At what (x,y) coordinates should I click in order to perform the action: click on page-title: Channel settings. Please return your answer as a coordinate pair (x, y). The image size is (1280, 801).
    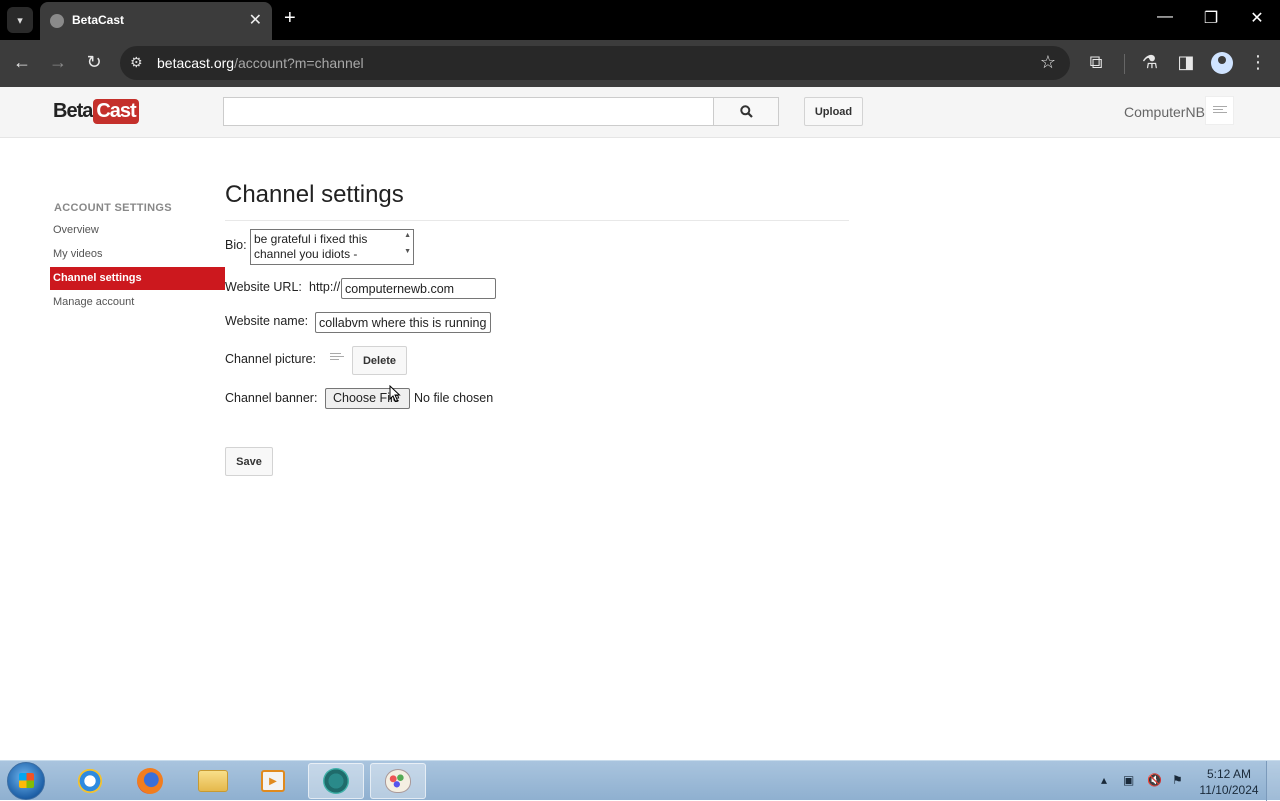
    Looking at the image, I should click on (314, 194).